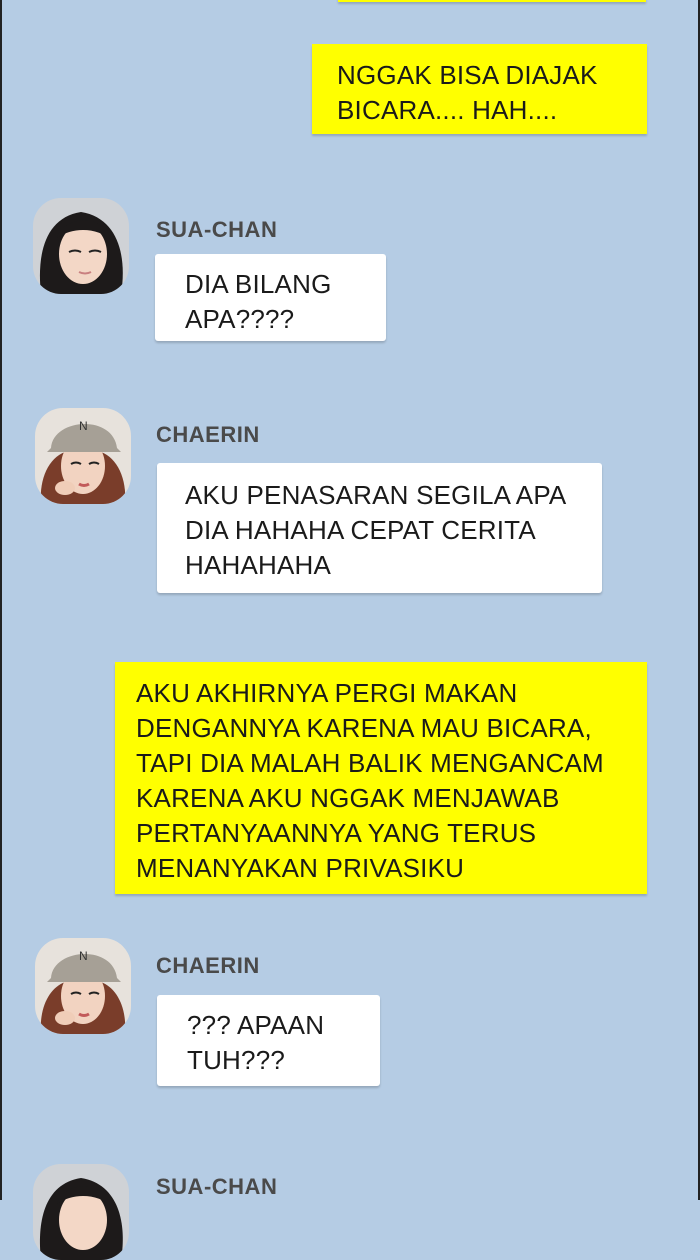 The height and width of the screenshot is (1260, 700). I want to click on message-line: AKU AKHIRNYA PERGI MAKAN, so click(327, 693).